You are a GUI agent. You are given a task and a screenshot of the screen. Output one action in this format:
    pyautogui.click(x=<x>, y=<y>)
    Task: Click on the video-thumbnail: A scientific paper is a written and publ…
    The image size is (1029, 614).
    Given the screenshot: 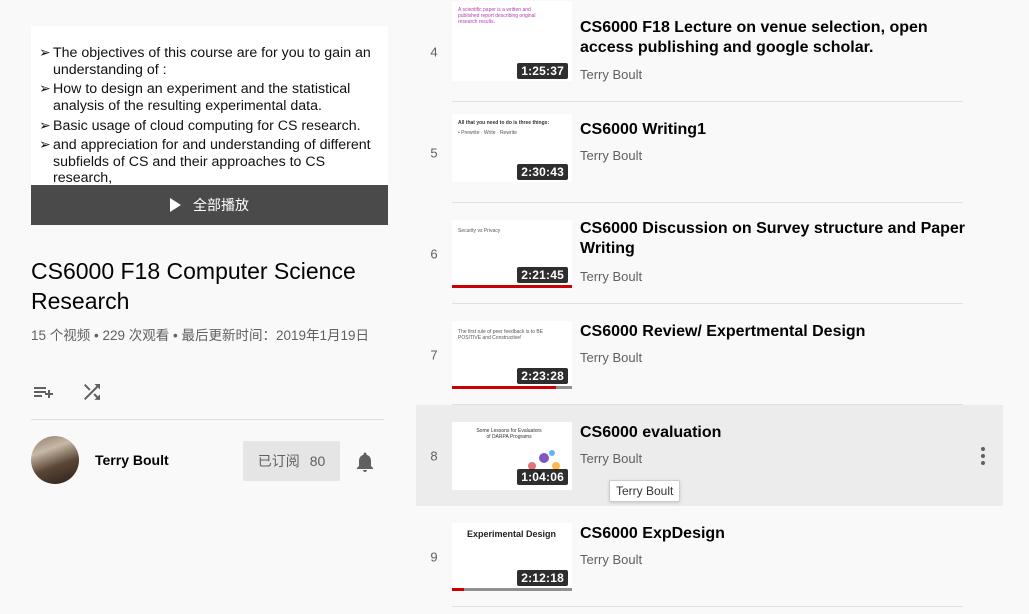 What is the action you would take?
    pyautogui.click(x=512, y=41)
    